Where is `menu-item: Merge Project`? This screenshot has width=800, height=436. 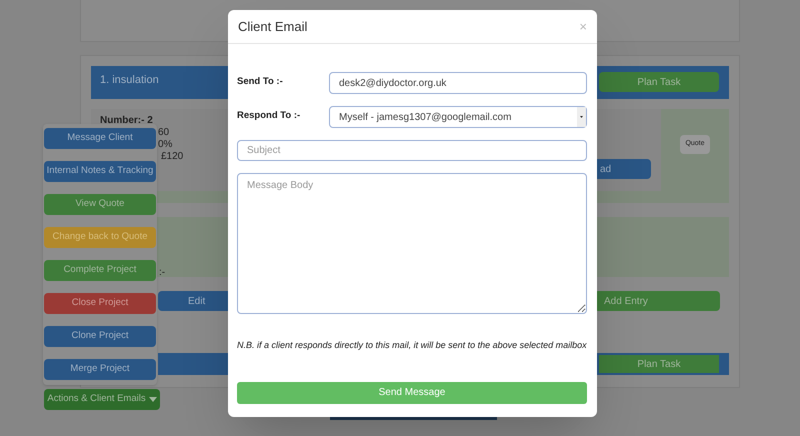
menu-item: Merge Project is located at coordinates (100, 369).